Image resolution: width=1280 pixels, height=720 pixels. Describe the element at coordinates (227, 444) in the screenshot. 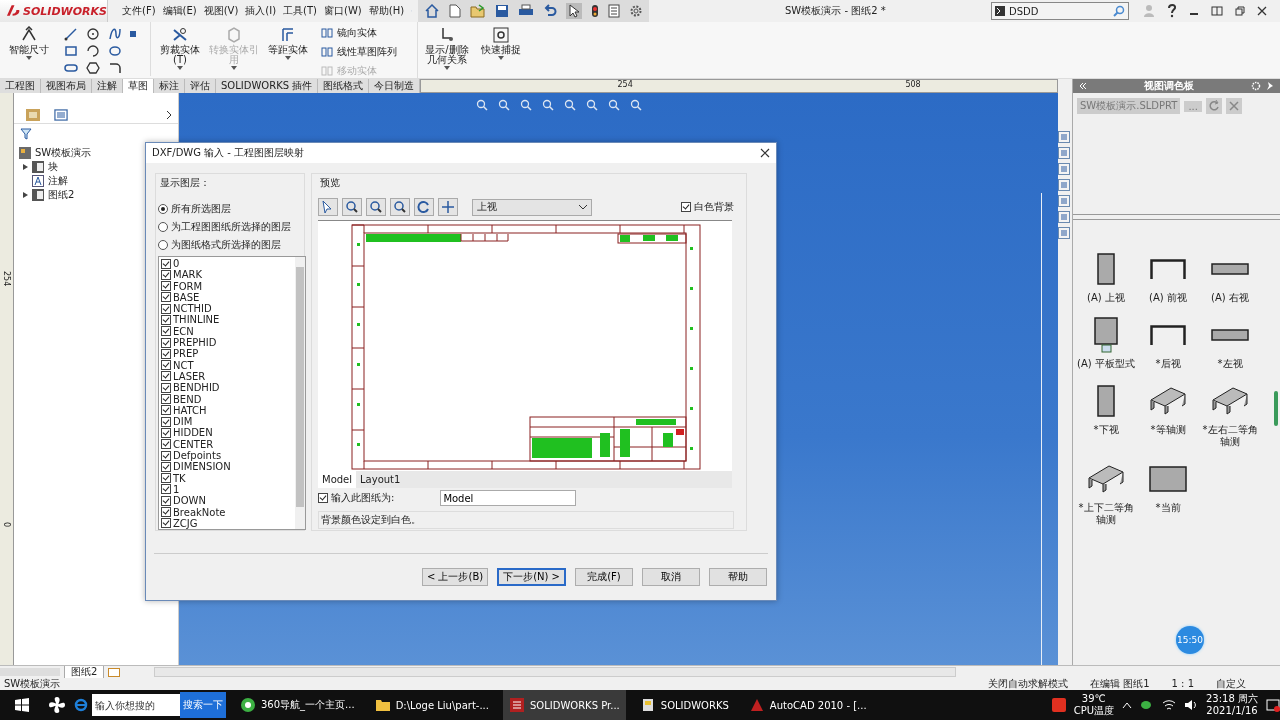

I see `layer-item: CENTER` at that location.